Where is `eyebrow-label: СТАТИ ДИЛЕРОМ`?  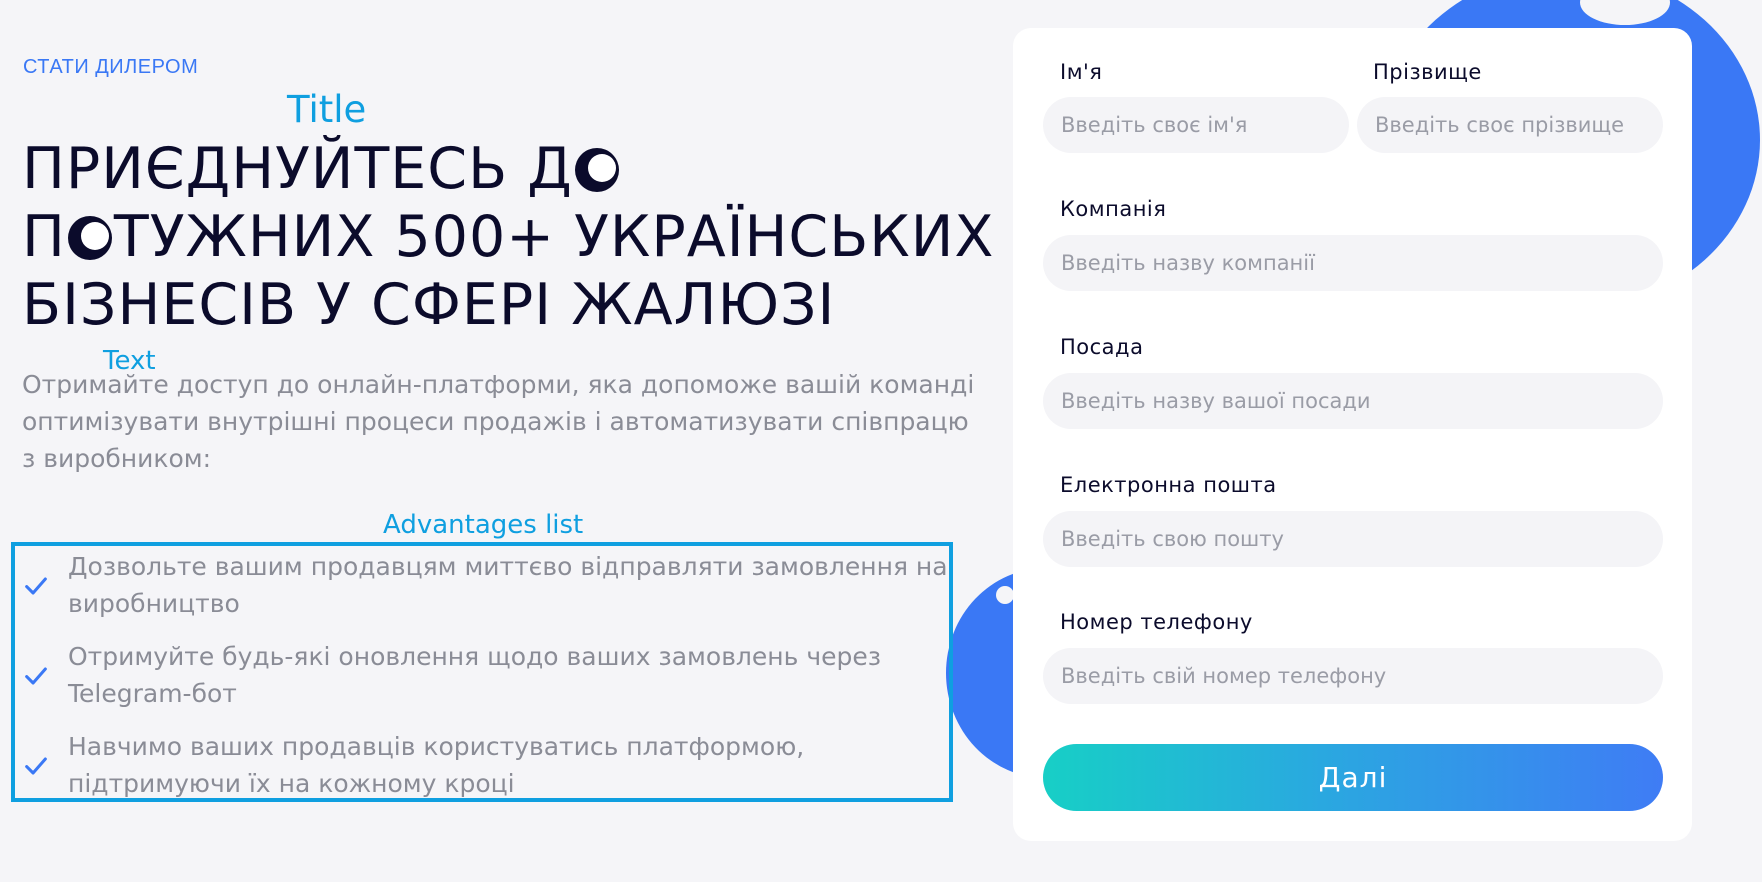 eyebrow-label: СТАТИ ДИЛЕРОМ is located at coordinates (111, 67).